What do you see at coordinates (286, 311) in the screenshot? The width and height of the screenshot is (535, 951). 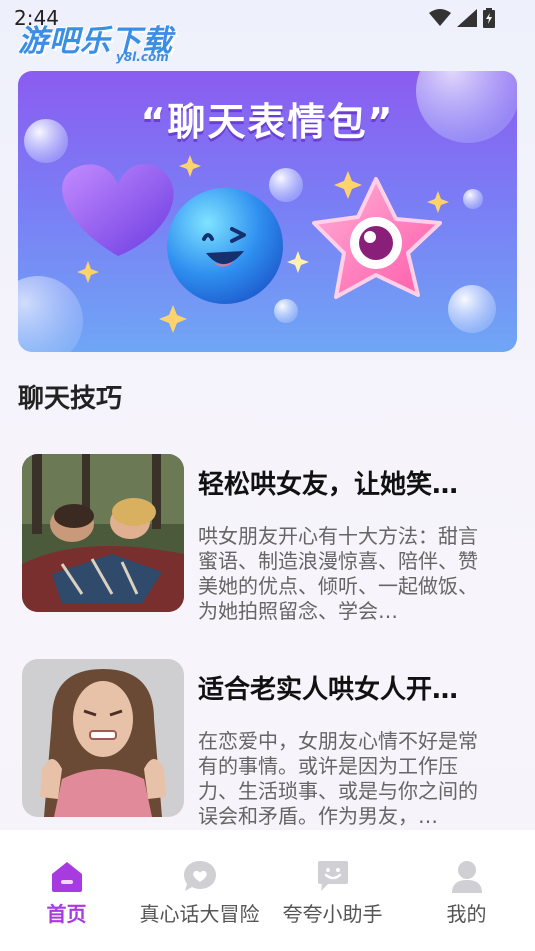 I see `bubble-tiny` at bounding box center [286, 311].